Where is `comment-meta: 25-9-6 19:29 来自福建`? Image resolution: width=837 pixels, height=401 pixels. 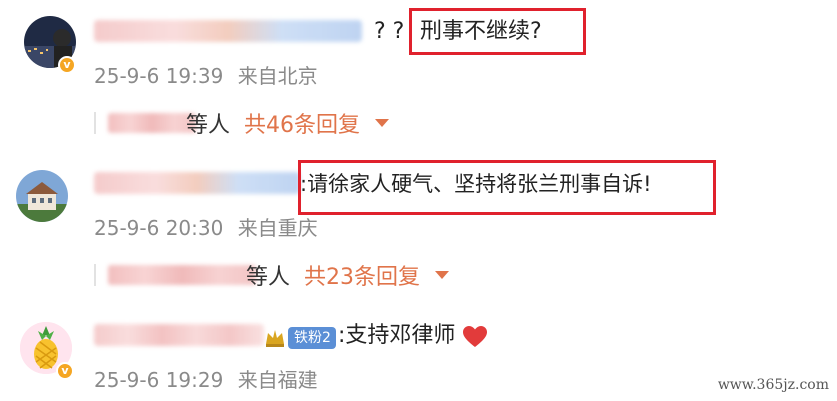
comment-meta: 25-9-6 19:29 来自福建 is located at coordinates (206, 378).